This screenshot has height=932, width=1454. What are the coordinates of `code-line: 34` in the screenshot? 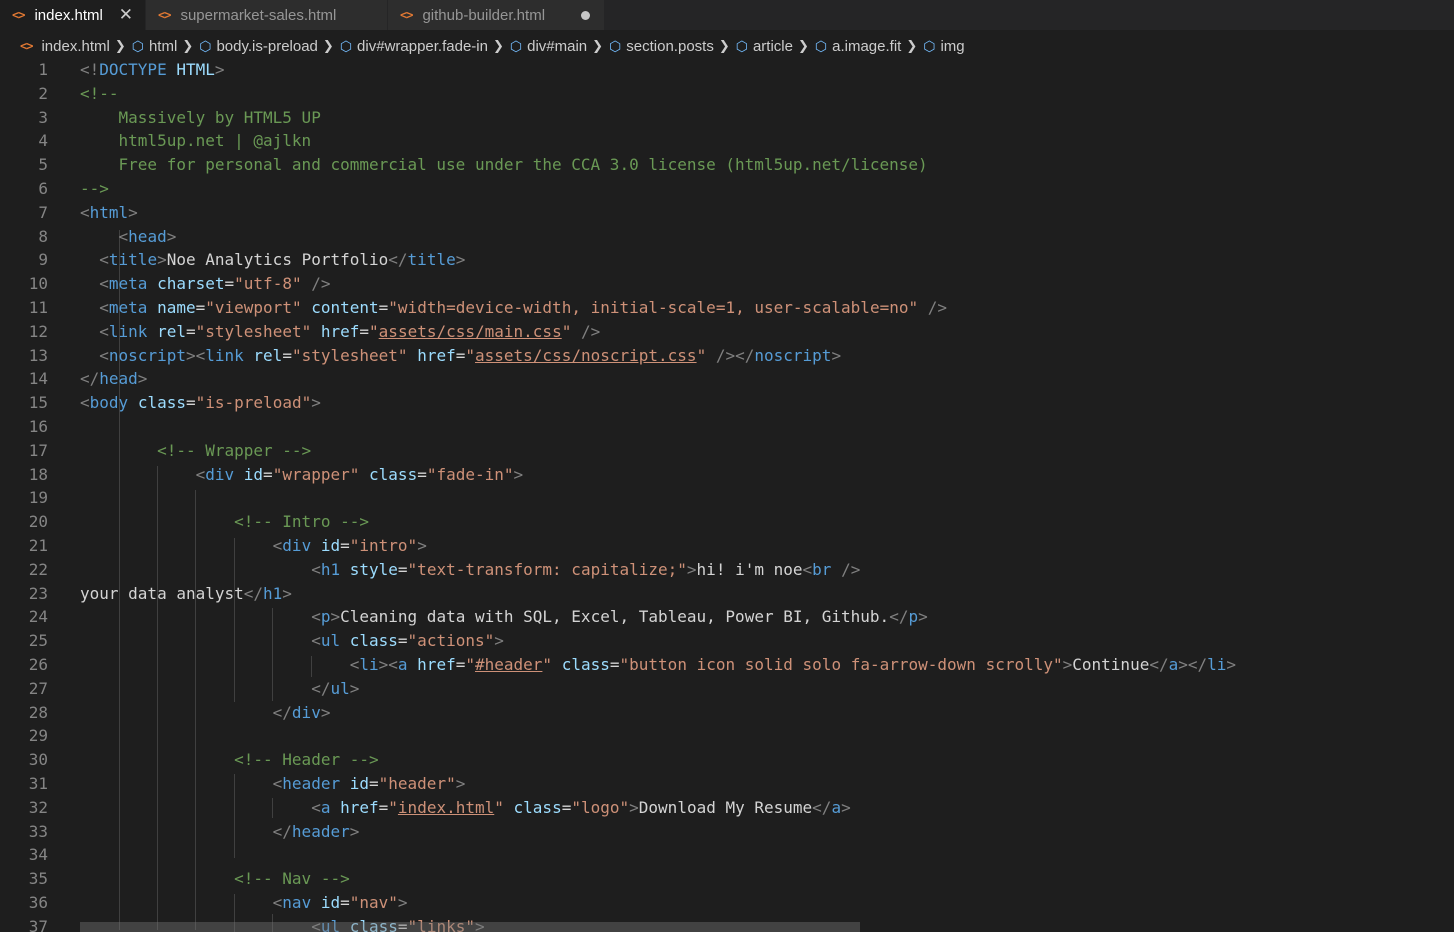 It's located at (727, 855).